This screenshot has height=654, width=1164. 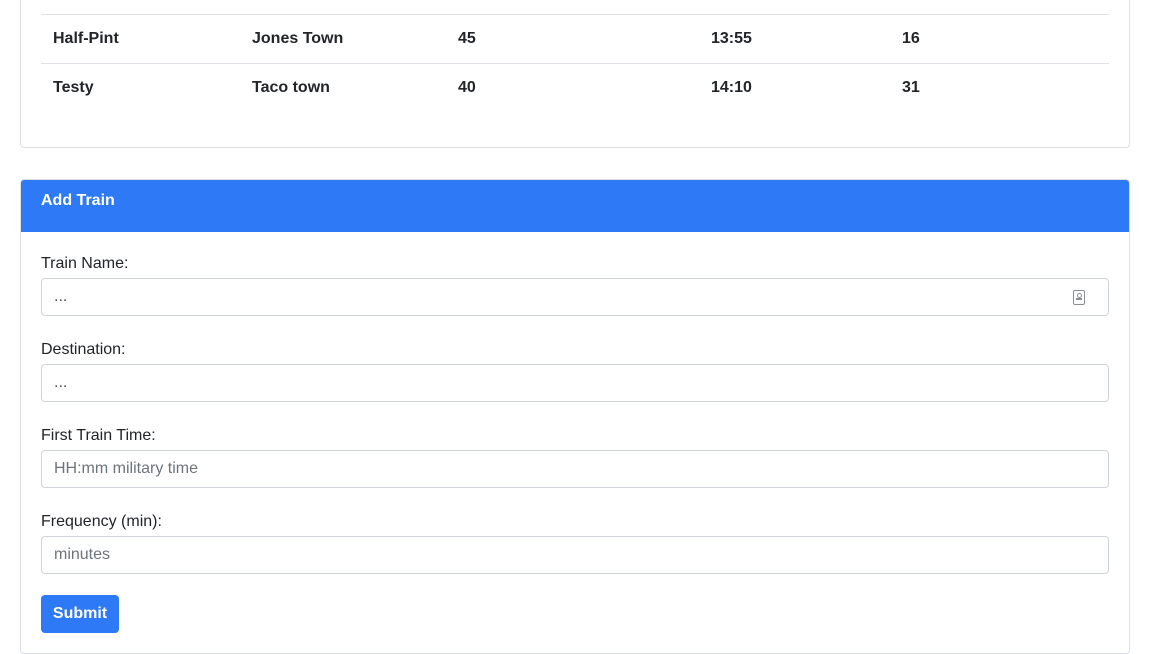 I want to click on next-arrival-cell: 13:55, so click(x=731, y=38).